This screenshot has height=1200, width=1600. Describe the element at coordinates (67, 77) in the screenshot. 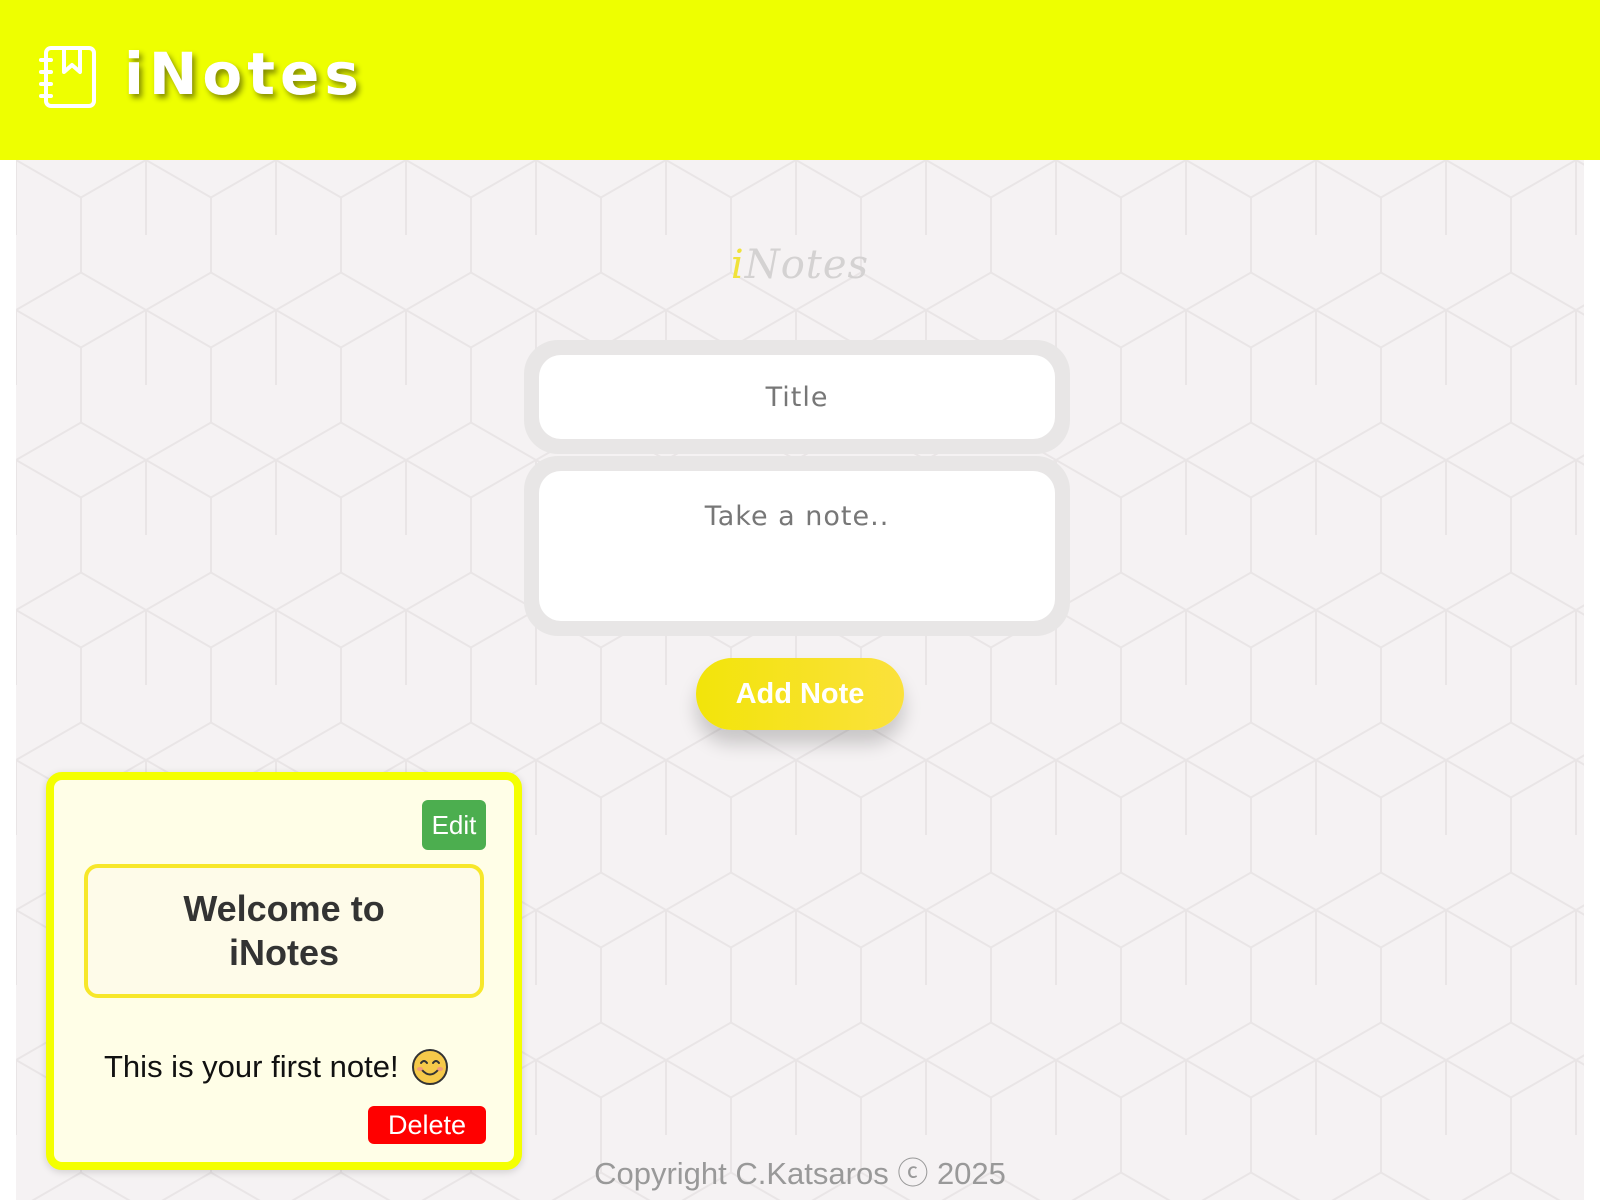

I see `notebook-bookmark-icon` at that location.